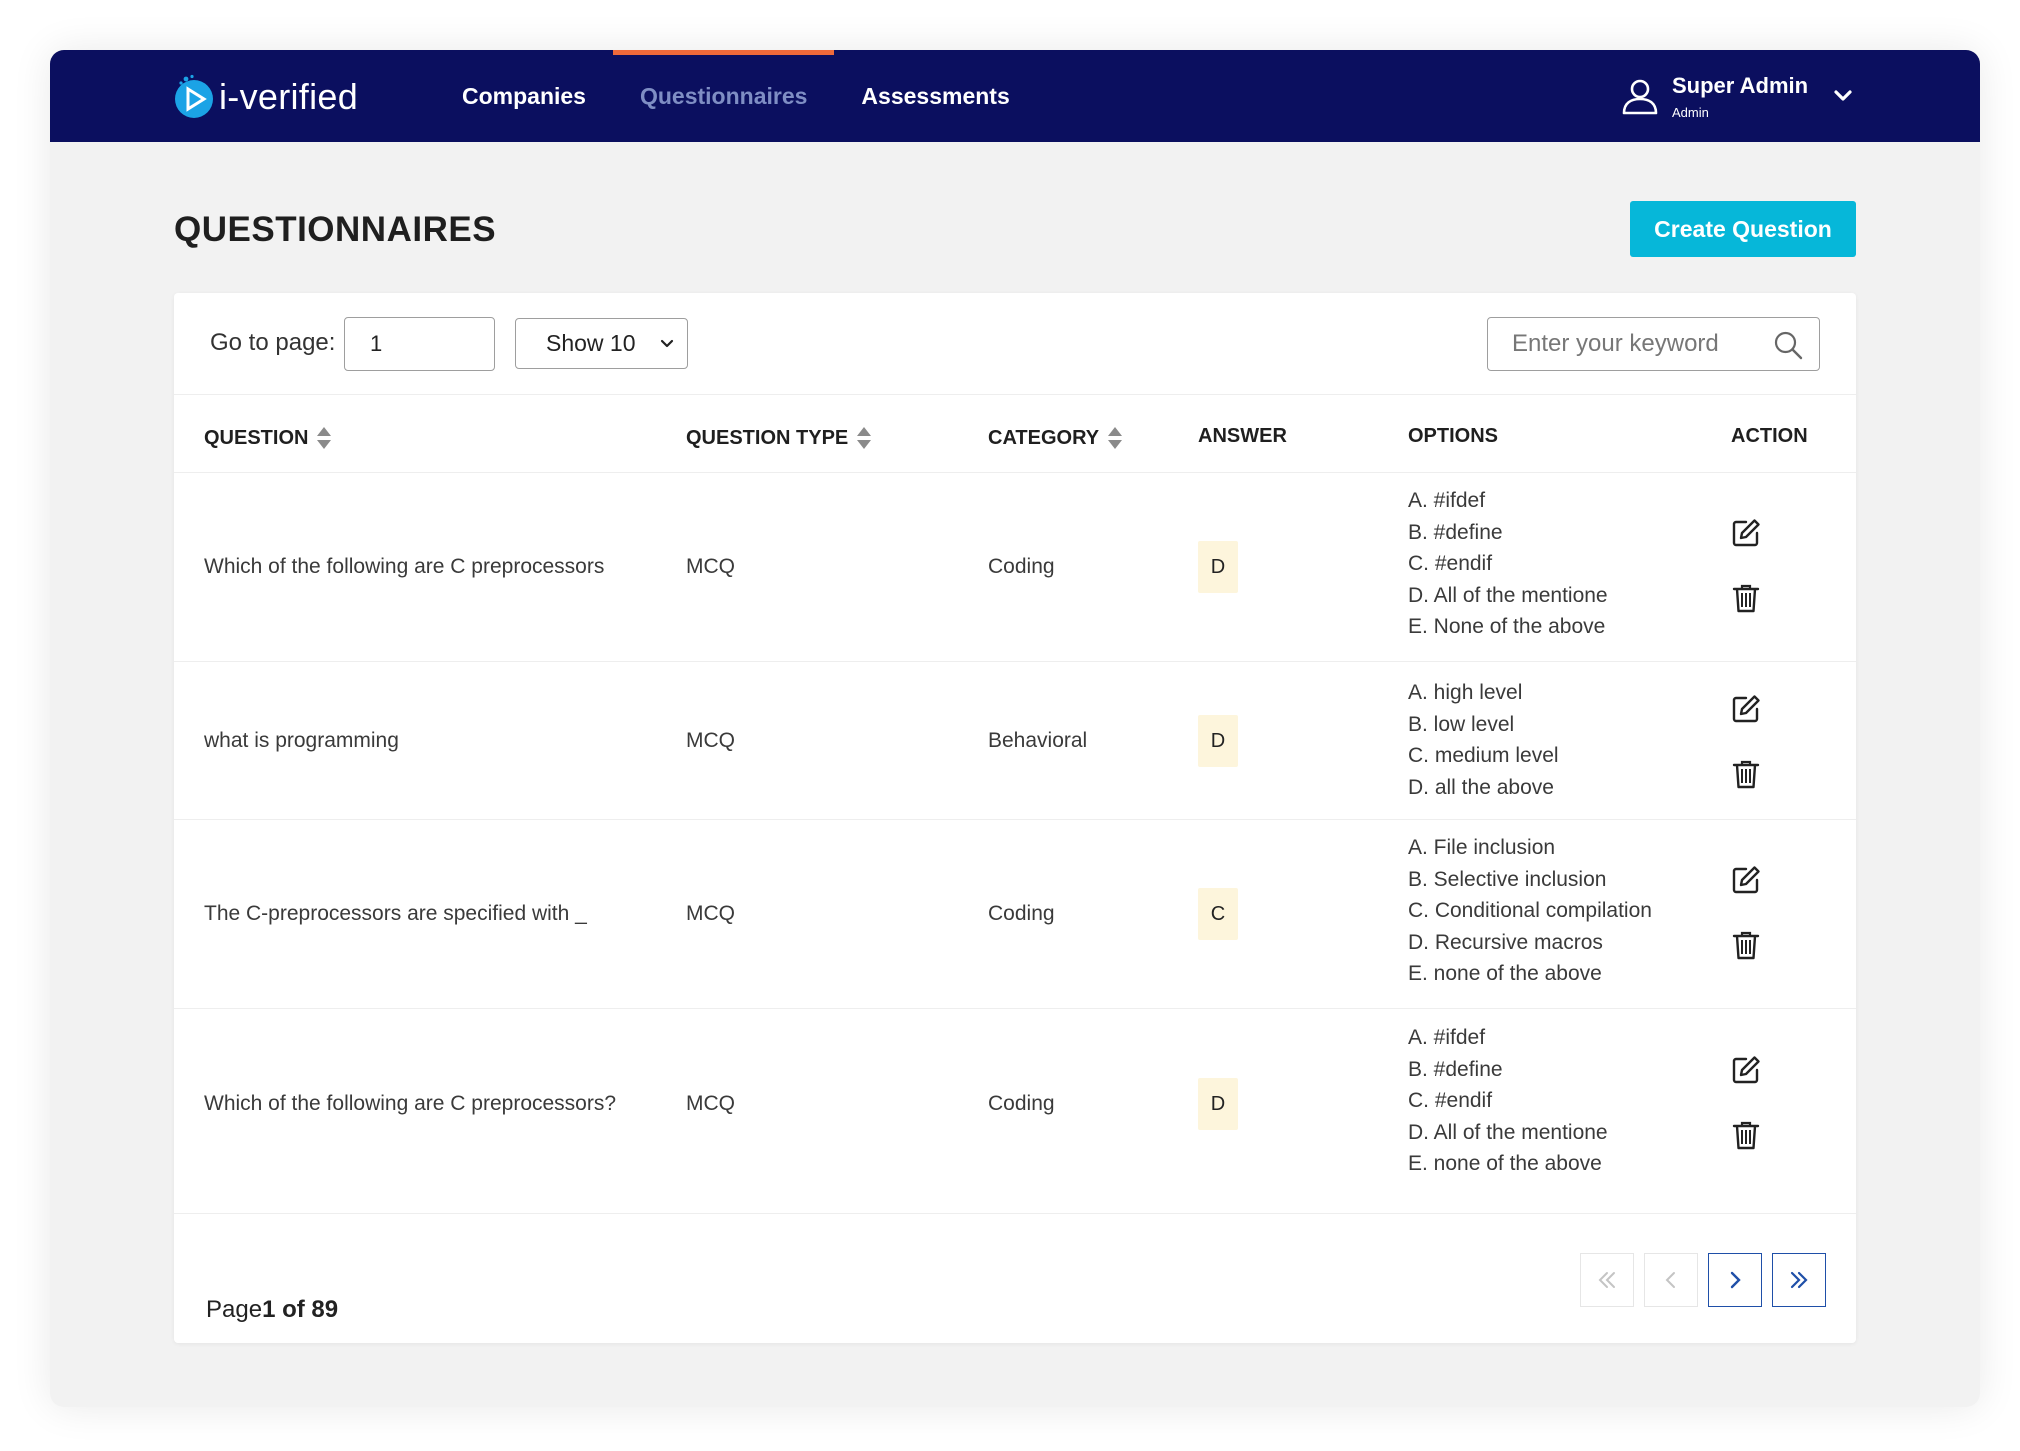 Image resolution: width=2020 pixels, height=1451 pixels. I want to click on header-answer: ANSWER, so click(1242, 436).